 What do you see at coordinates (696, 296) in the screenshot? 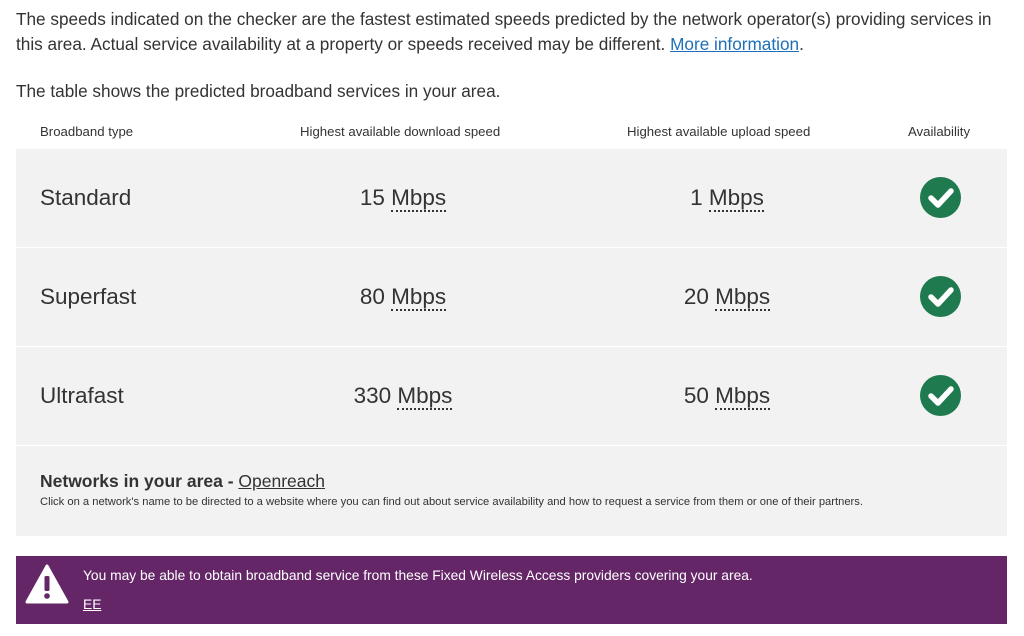
I see `upload-speed-value: 20` at bounding box center [696, 296].